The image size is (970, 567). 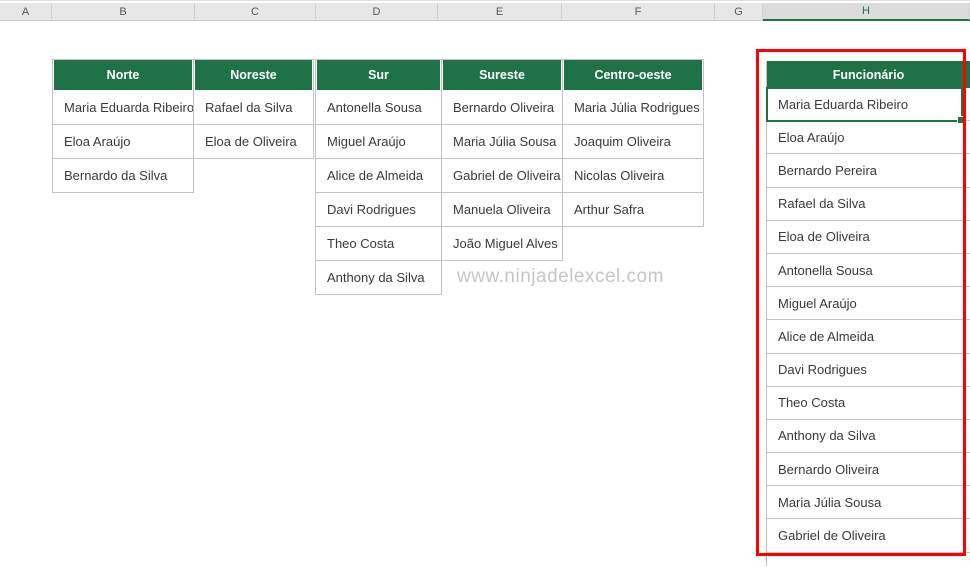 I want to click on column-header-h-selected: H, so click(x=866, y=12).